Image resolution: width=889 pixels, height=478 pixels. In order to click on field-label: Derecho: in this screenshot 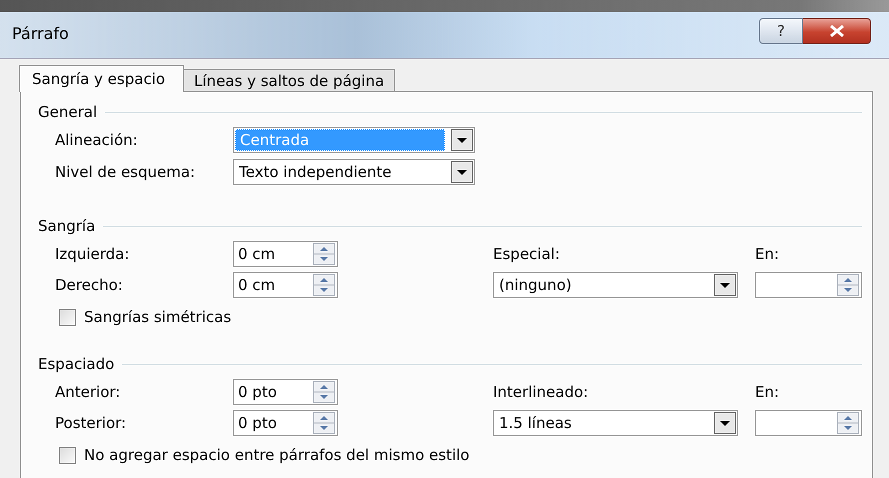, I will do `click(89, 285)`.